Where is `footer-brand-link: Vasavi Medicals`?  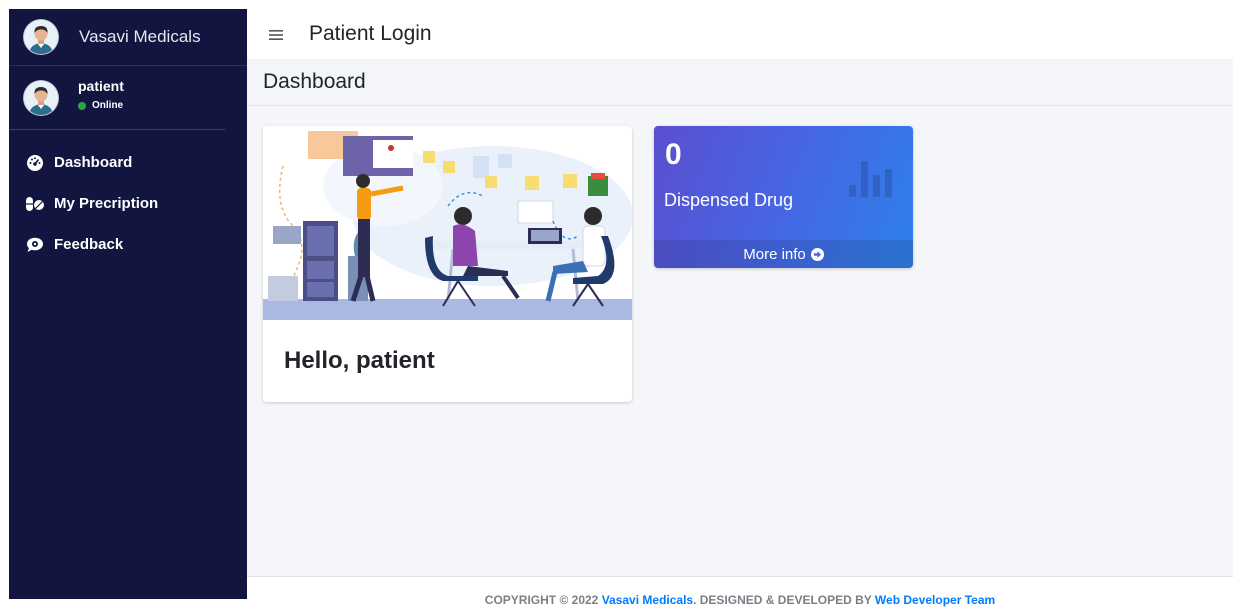
footer-brand-link: Vasavi Medicals is located at coordinates (647, 600).